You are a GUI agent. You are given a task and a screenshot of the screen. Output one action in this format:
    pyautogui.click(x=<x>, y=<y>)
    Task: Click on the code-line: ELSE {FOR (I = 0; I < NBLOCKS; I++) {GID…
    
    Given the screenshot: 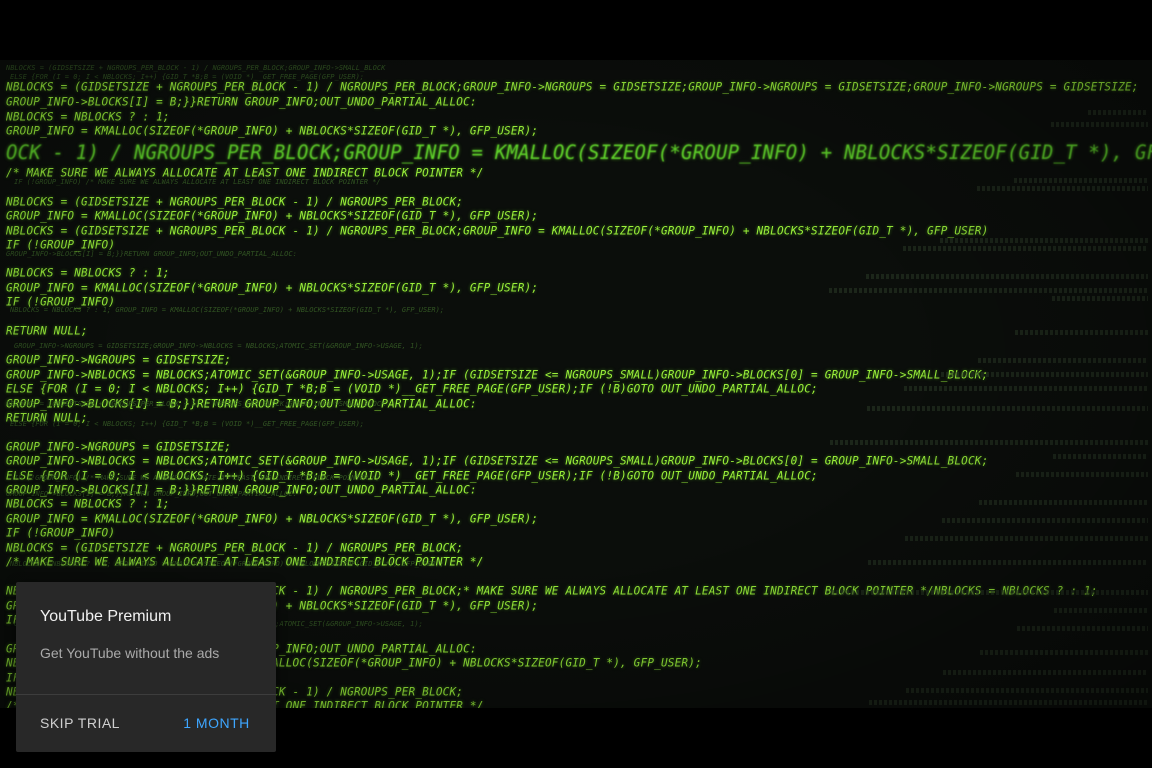 What is the action you would take?
    pyautogui.click(x=412, y=389)
    